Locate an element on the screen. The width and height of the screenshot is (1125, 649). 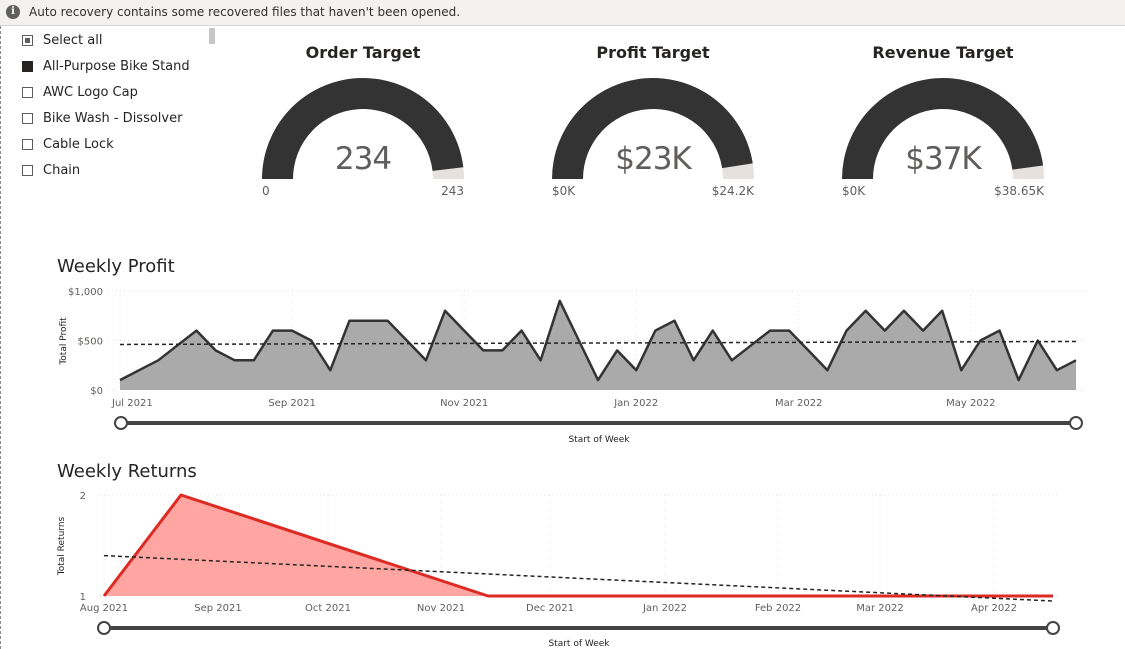
slicer-item-label: Cable Lock is located at coordinates (78, 144).